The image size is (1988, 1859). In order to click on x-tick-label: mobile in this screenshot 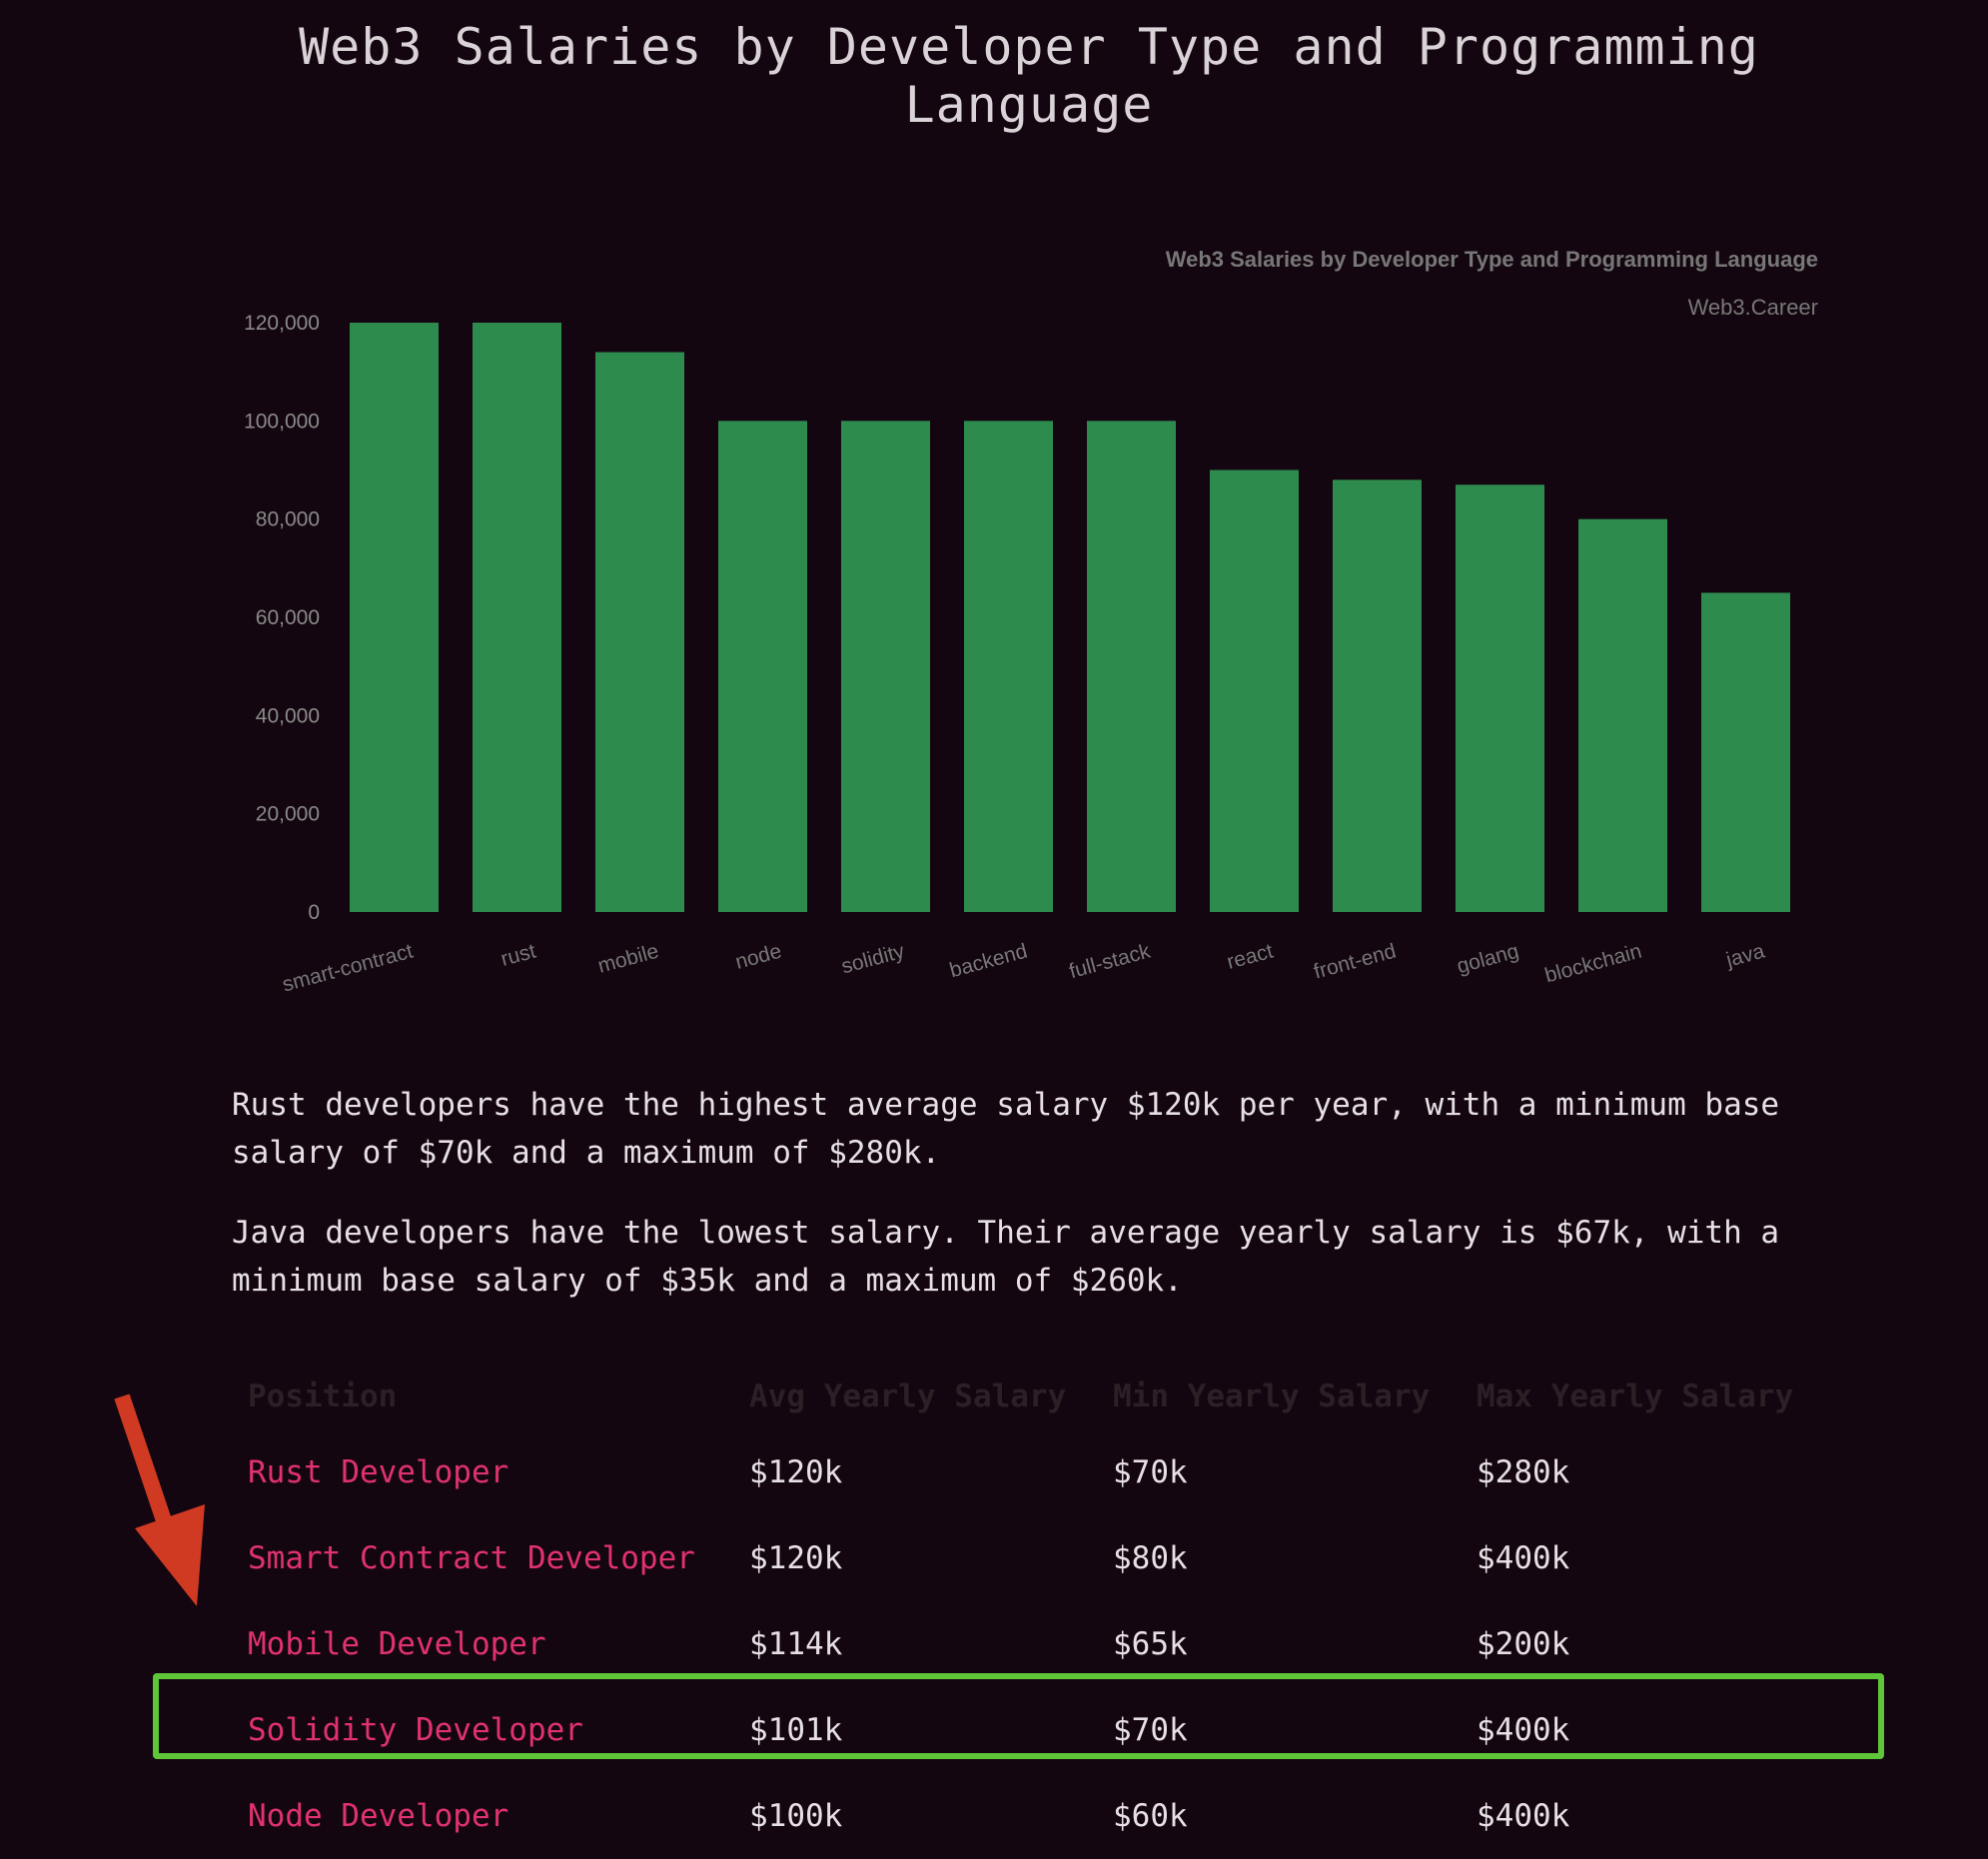, I will do `click(628, 959)`.